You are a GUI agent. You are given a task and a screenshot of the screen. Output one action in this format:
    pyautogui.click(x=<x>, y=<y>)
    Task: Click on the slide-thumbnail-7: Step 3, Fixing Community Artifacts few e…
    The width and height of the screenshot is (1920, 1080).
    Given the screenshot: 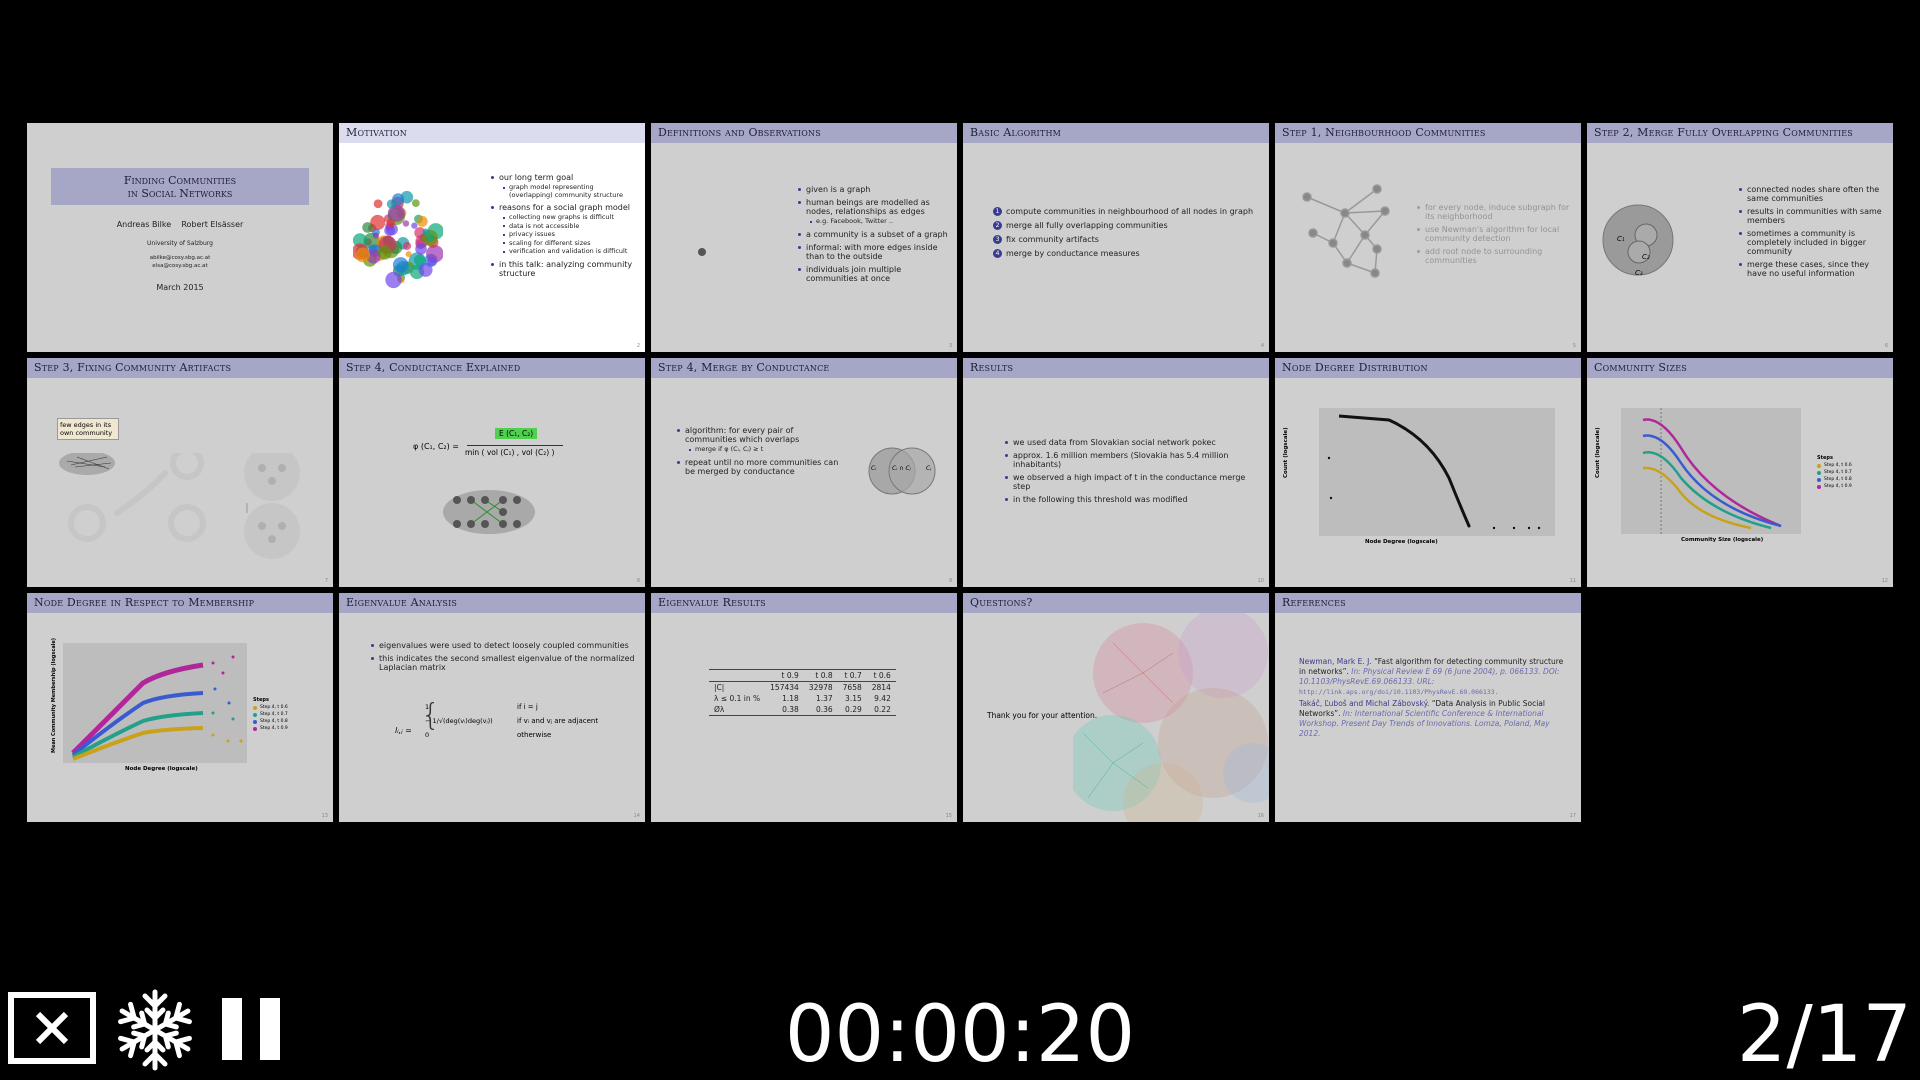 What is the action you would take?
    pyautogui.click(x=180, y=472)
    